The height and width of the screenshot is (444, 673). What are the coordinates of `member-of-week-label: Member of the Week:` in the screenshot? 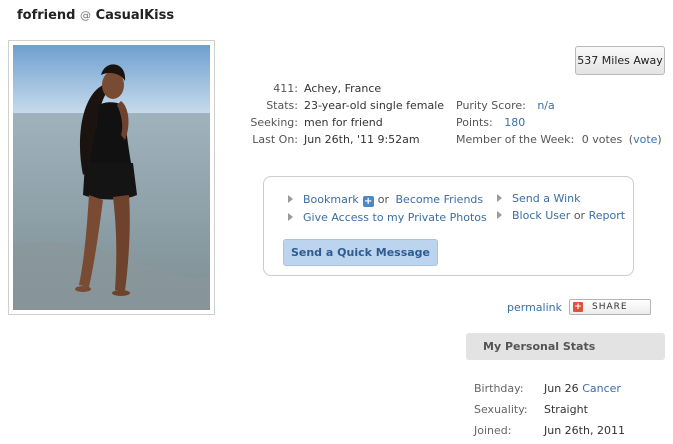 It's located at (515, 139).